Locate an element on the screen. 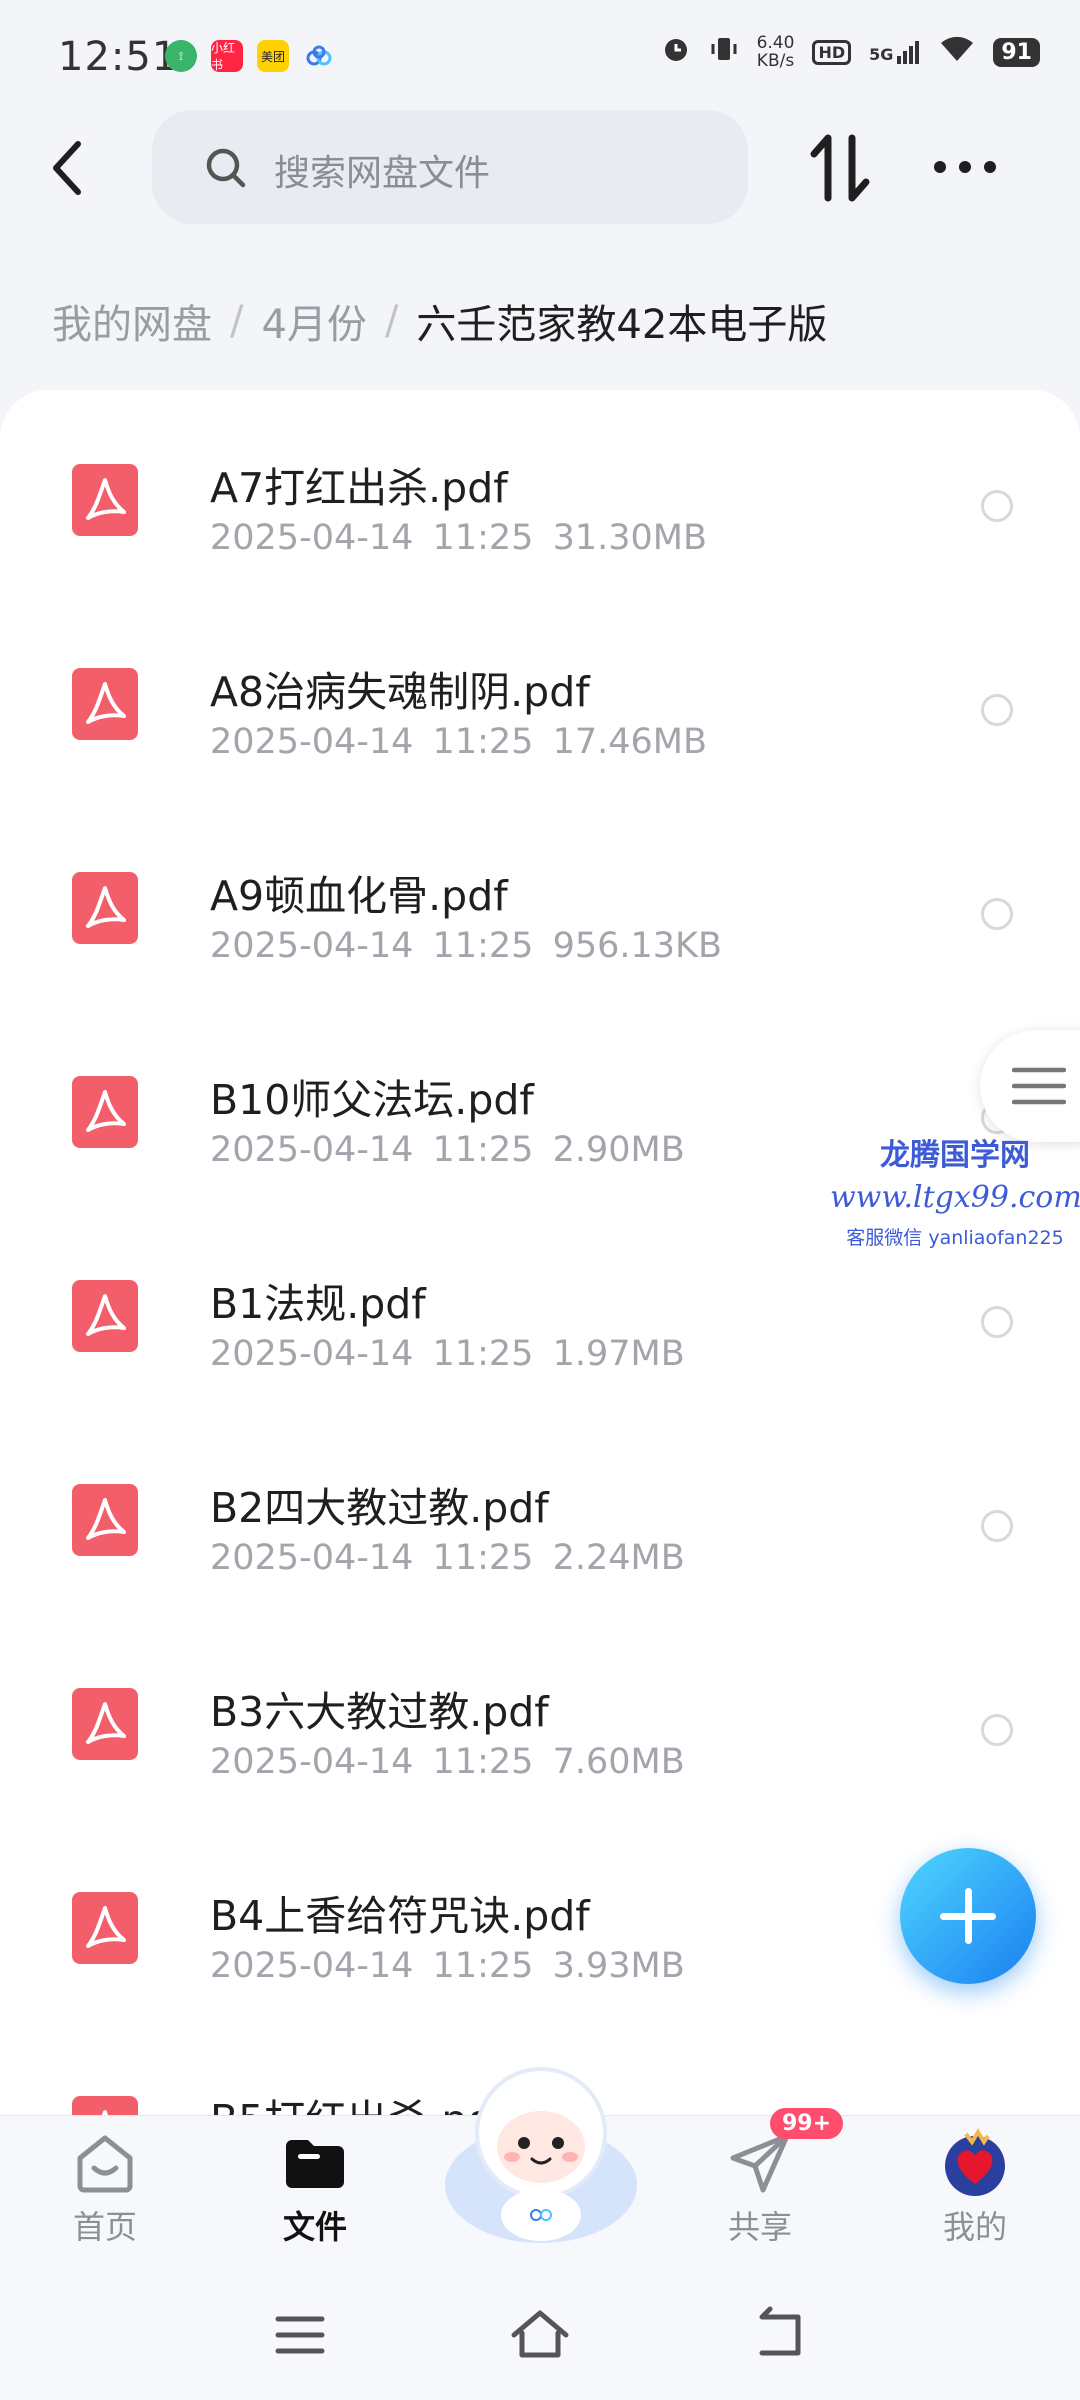  file-name: B3六大教过教.pdf is located at coordinates (379, 1712).